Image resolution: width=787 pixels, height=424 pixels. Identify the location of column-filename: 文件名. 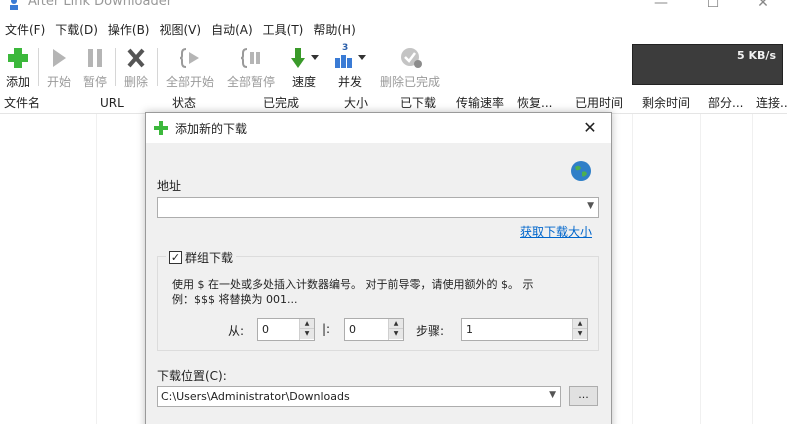
(49, 104).